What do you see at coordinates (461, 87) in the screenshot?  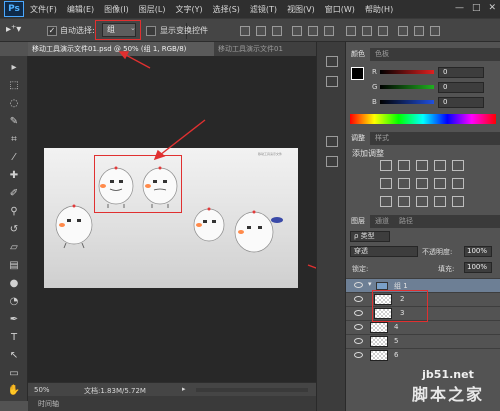 I see `channel-g-value: 0` at bounding box center [461, 87].